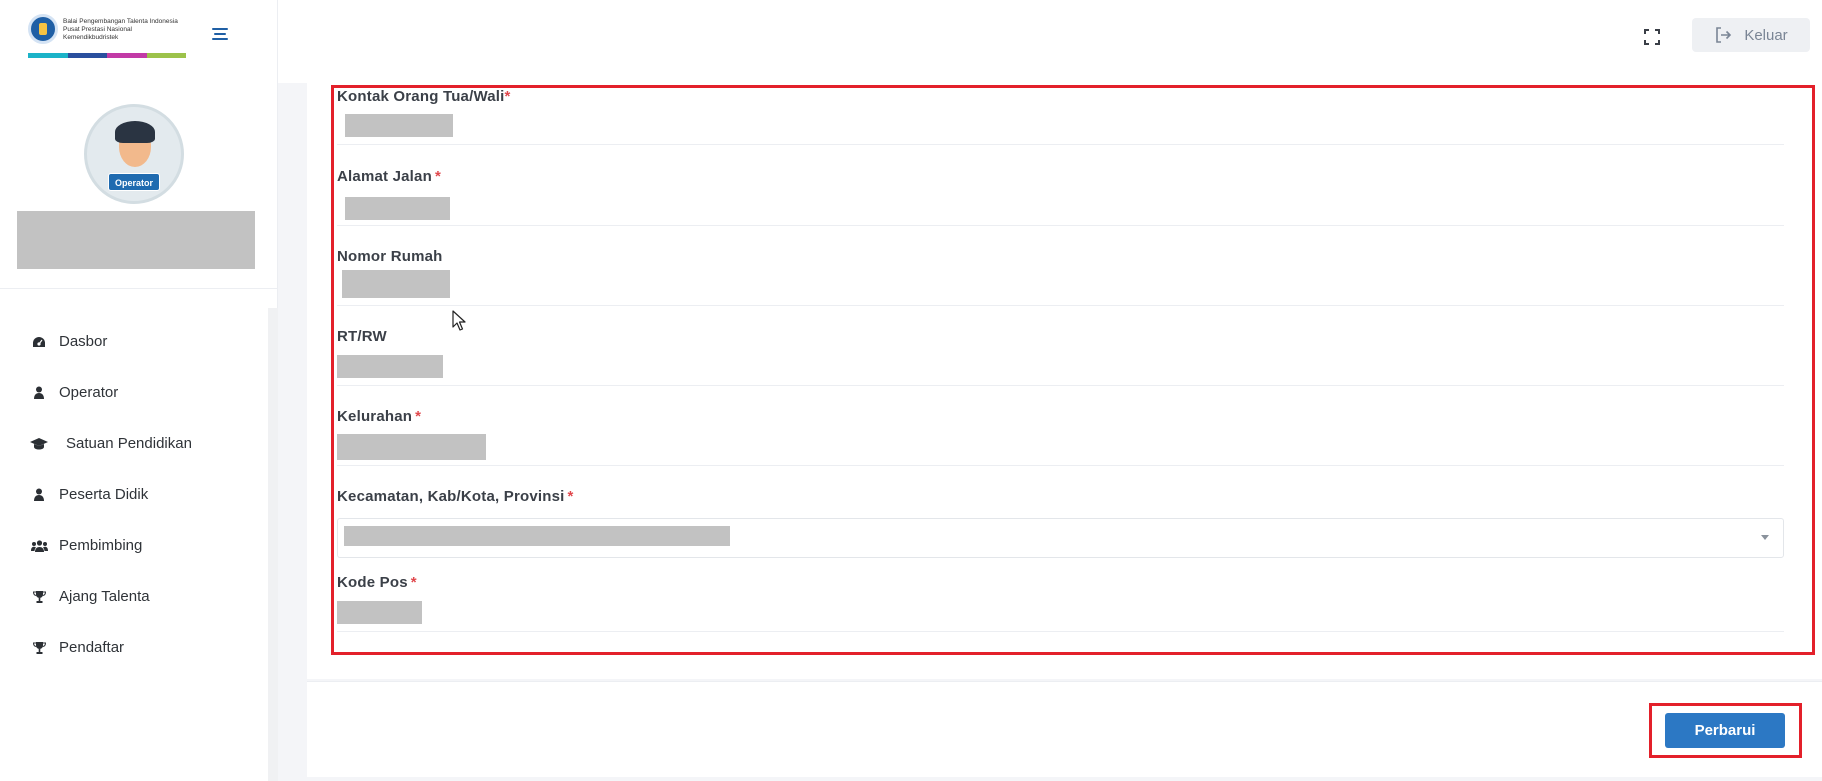 Image resolution: width=1822 pixels, height=781 pixels. Describe the element at coordinates (389, 176) in the screenshot. I see `field-label: Alamat Jalan *` at that location.